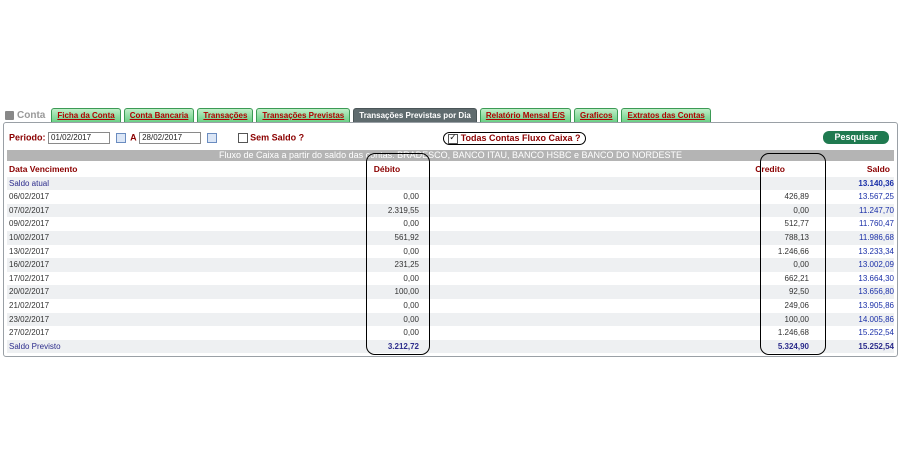  I want to click on cell-credito: 788,13, so click(796, 237).